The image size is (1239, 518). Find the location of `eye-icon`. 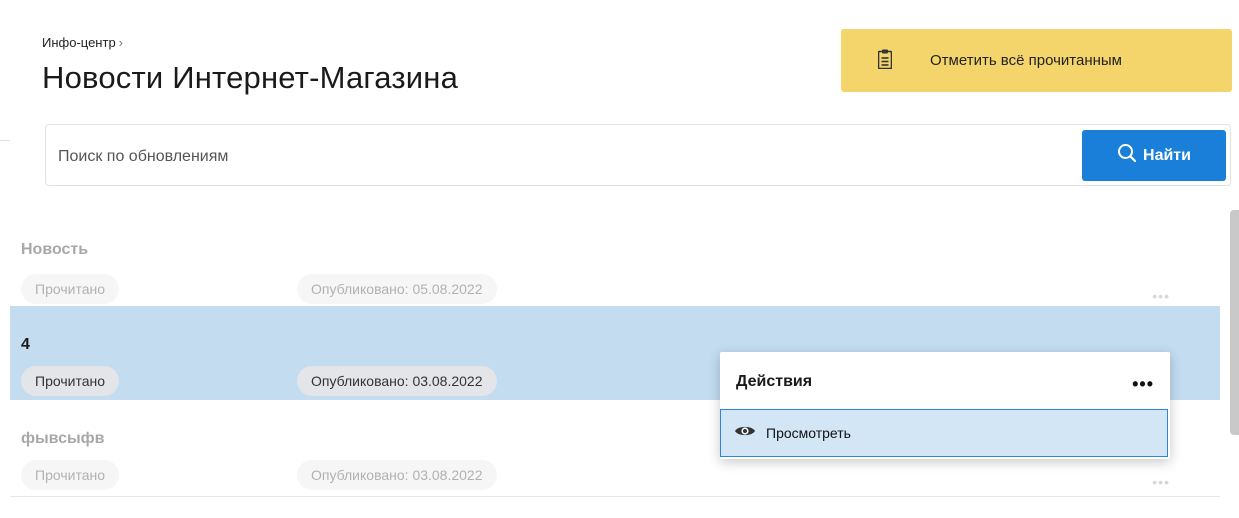

eye-icon is located at coordinates (745, 433).